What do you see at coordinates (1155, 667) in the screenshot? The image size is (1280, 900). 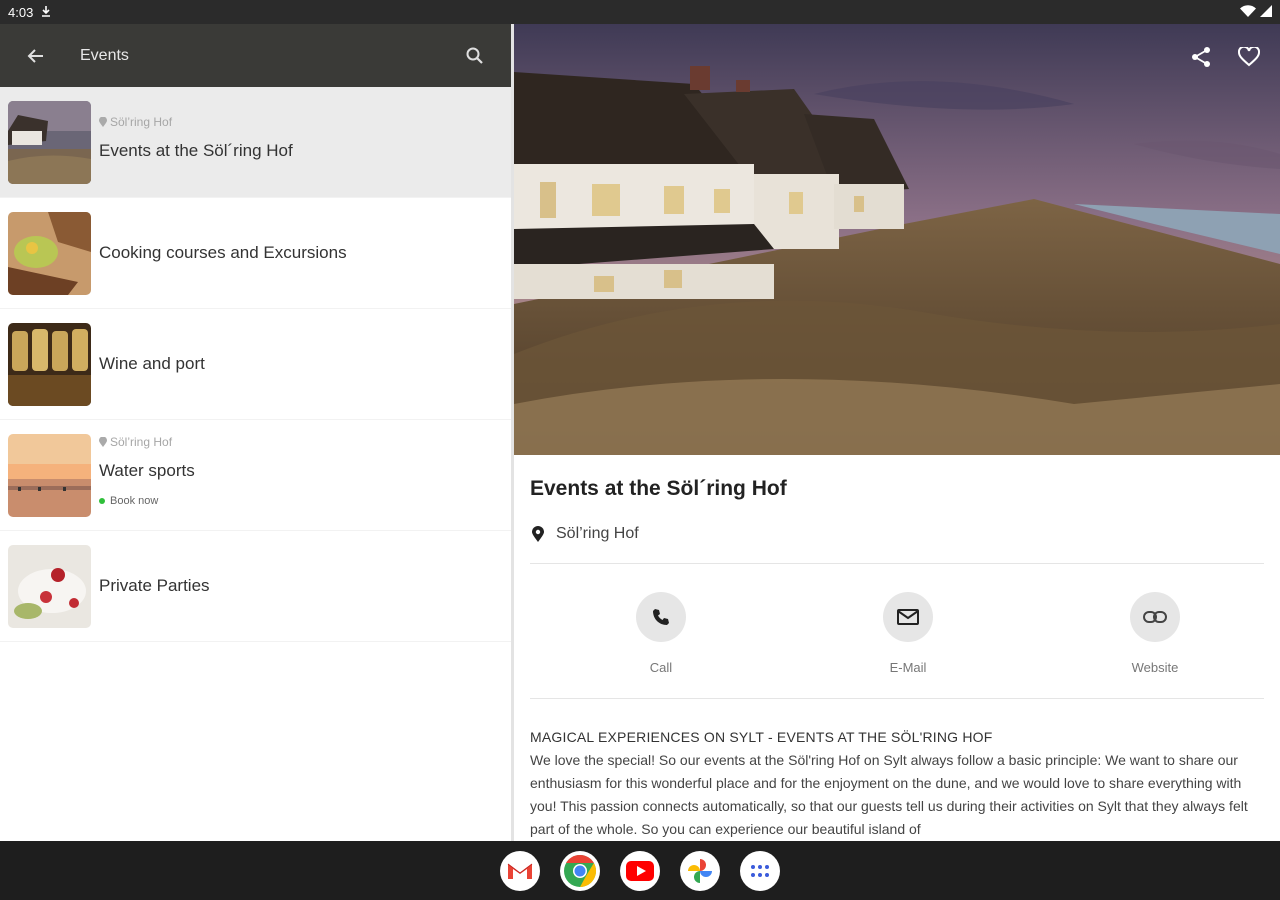 I see `website-label: Website` at bounding box center [1155, 667].